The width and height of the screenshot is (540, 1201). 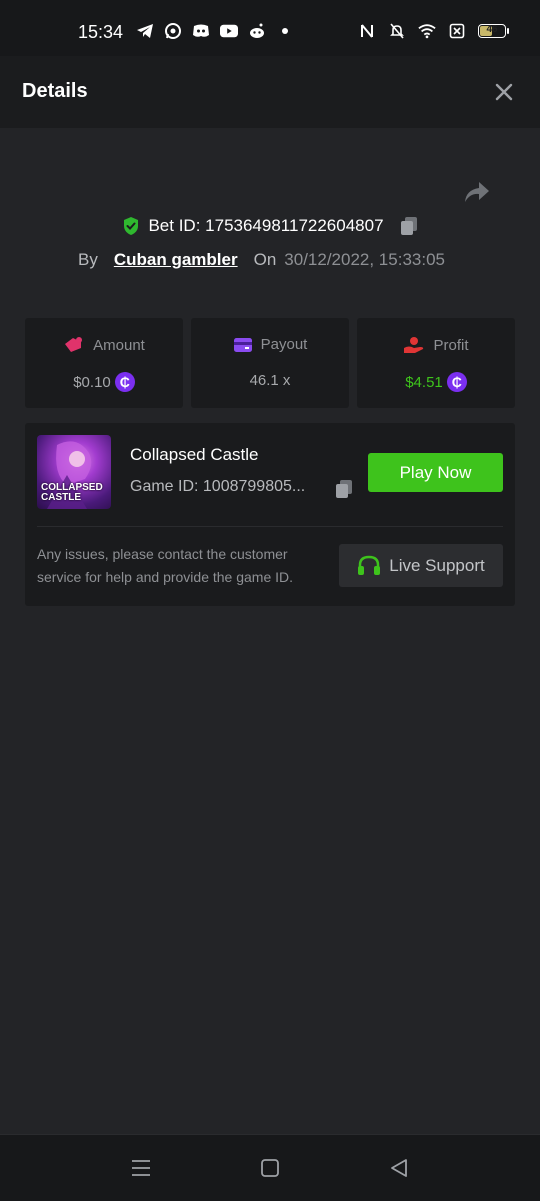 What do you see at coordinates (369, 565) in the screenshot?
I see `headset-icon` at bounding box center [369, 565].